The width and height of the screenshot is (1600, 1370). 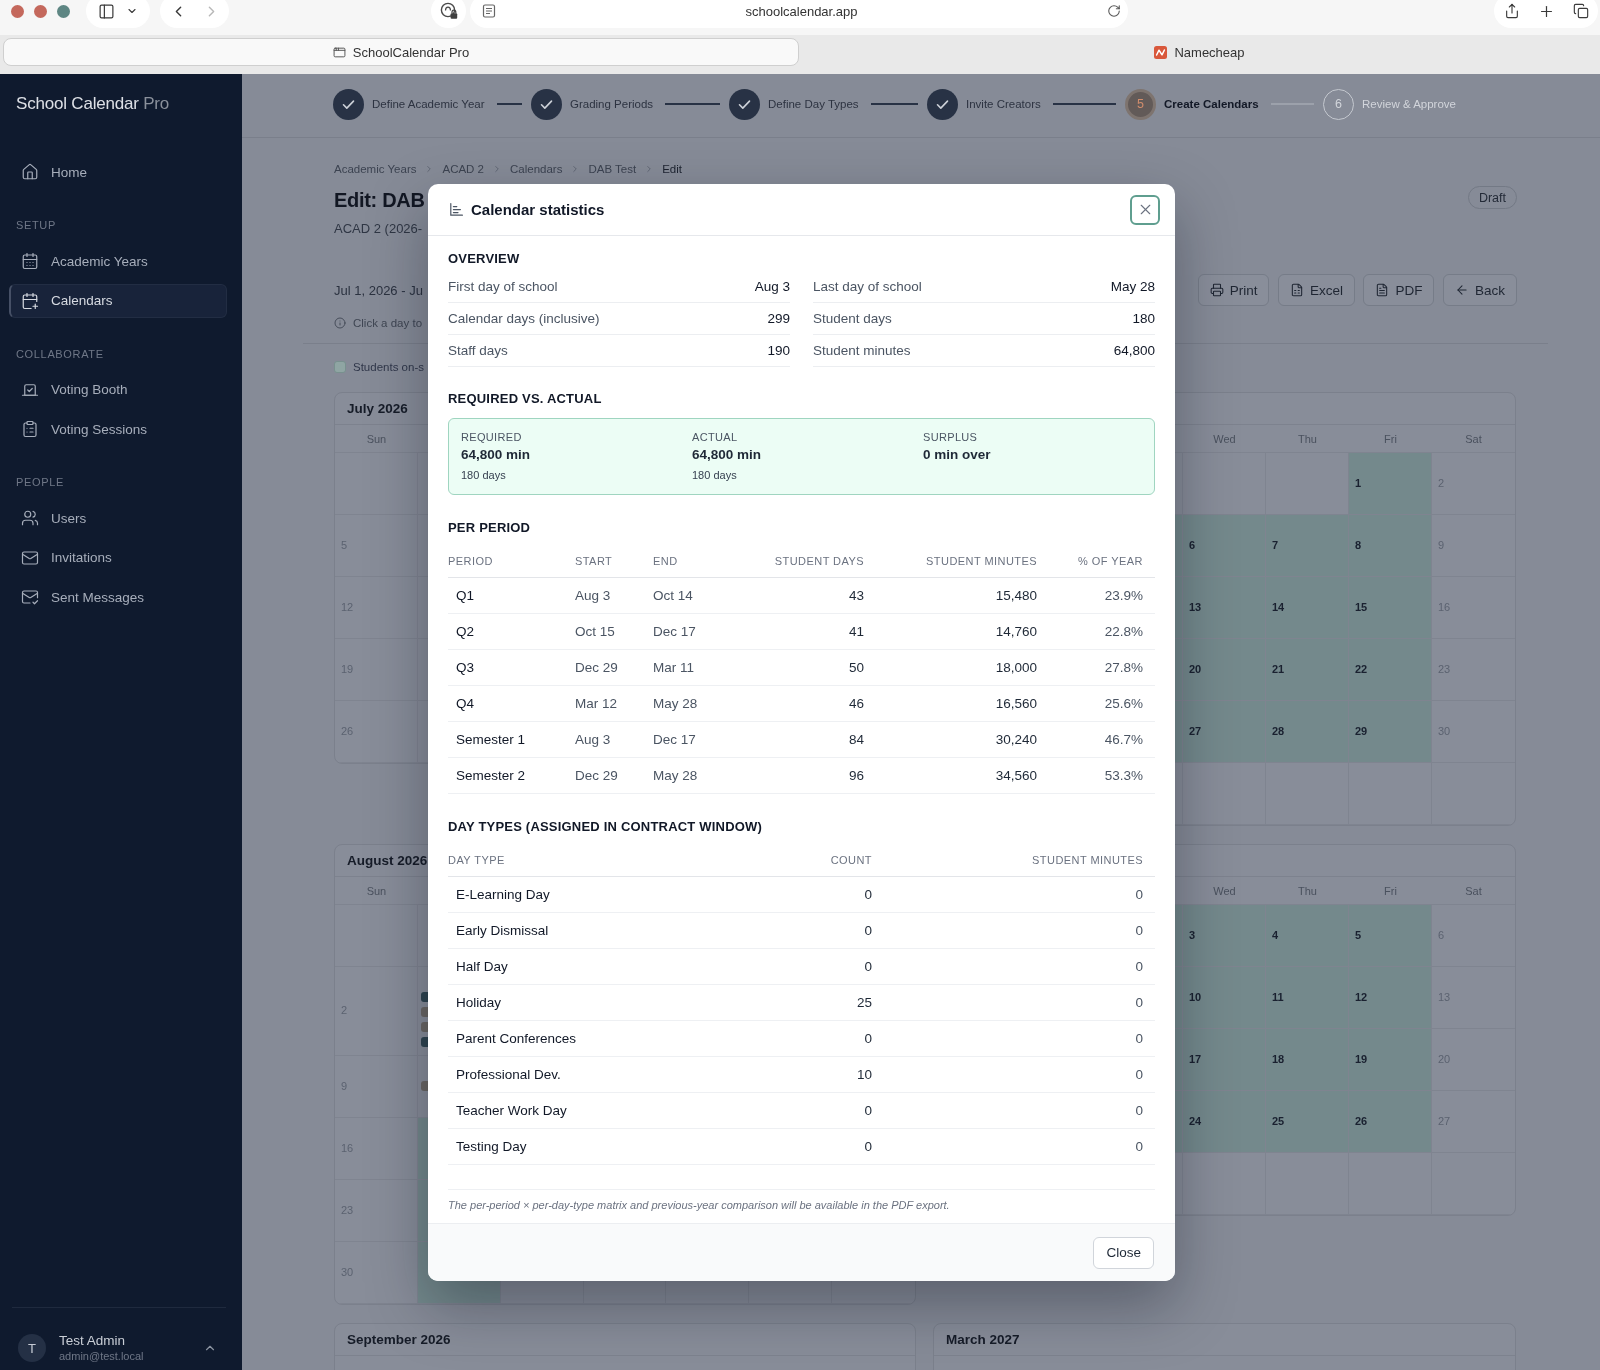 I want to click on stat-label: Calendar days (inclusive), so click(x=524, y=318).